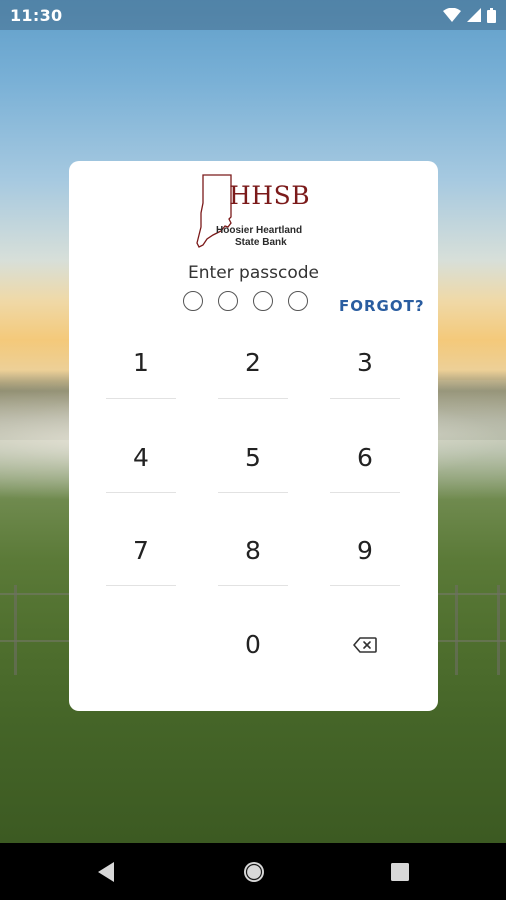 This screenshot has height=900, width=506. I want to click on delete-button, so click(365, 644).